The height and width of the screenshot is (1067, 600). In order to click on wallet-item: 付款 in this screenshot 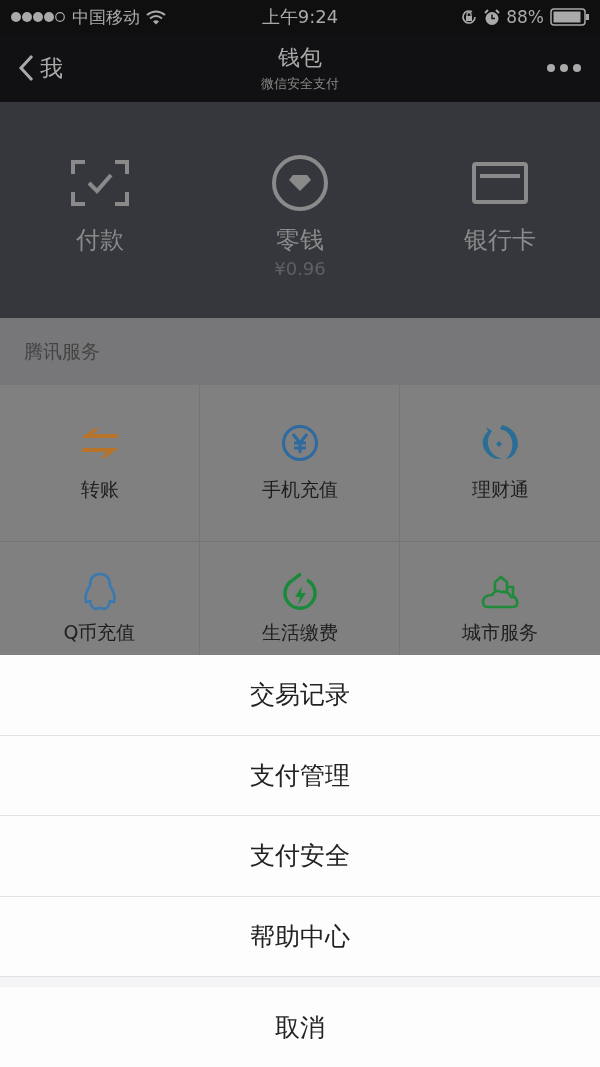, I will do `click(100, 210)`.